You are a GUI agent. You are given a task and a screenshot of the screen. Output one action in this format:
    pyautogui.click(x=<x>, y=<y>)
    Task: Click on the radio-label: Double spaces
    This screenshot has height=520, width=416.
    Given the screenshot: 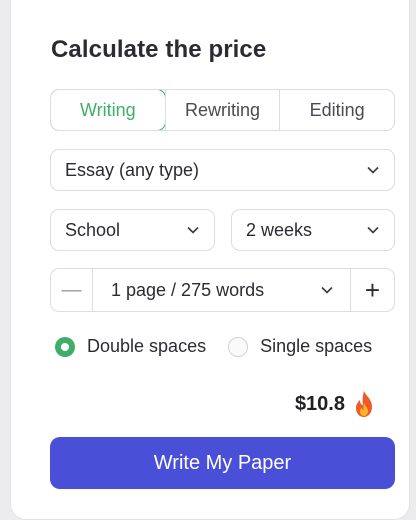 What is the action you would take?
    pyautogui.click(x=147, y=346)
    